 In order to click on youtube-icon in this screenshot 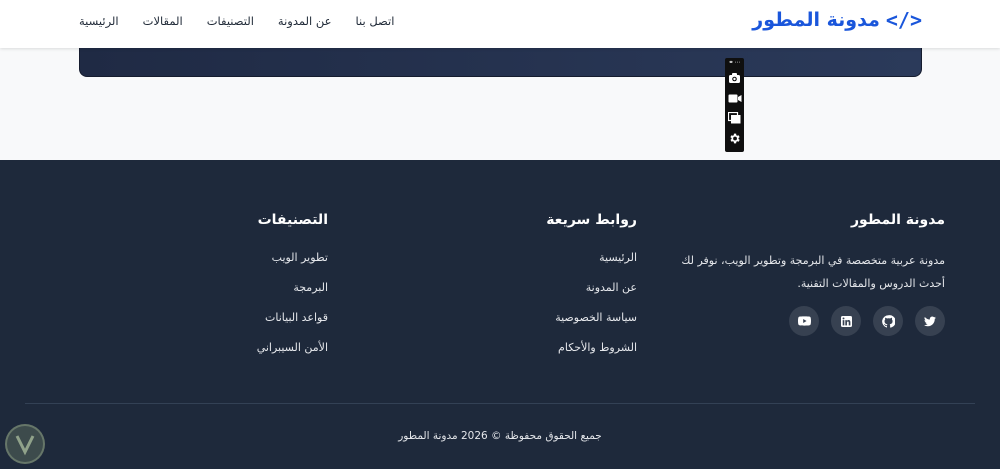, I will do `click(804, 321)`.